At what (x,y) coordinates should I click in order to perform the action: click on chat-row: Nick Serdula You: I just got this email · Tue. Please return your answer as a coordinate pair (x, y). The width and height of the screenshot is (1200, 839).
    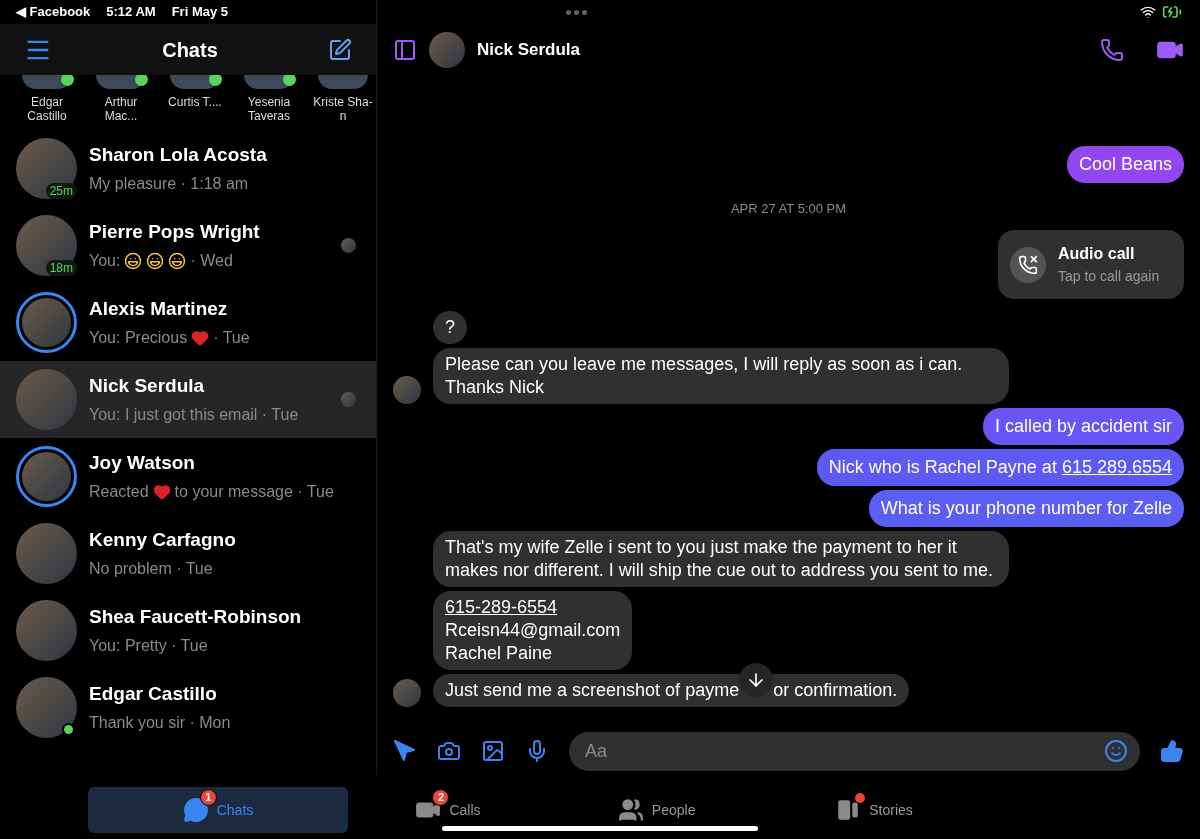
    Looking at the image, I should click on (188, 399).